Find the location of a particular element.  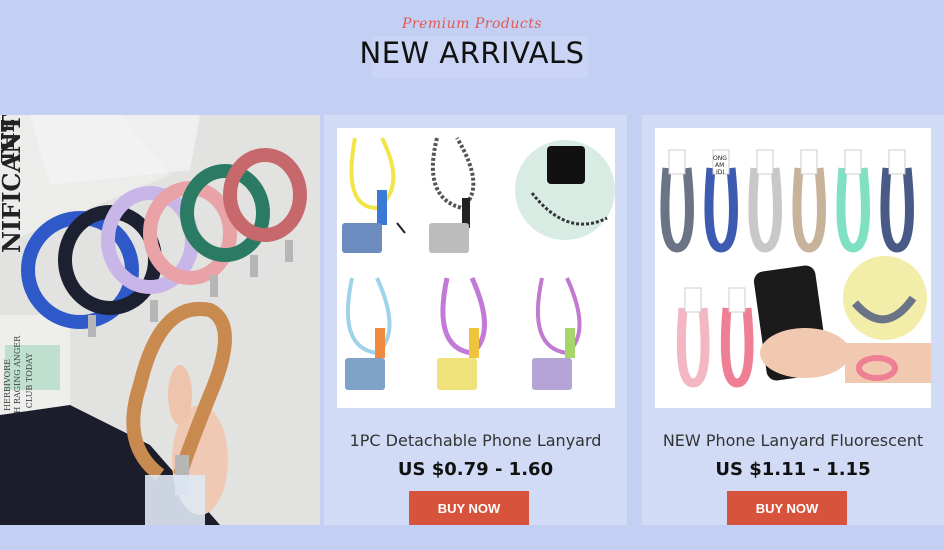

product-name-2: NEW Phone Lanyard Fluorescent is located at coordinates (793, 440).